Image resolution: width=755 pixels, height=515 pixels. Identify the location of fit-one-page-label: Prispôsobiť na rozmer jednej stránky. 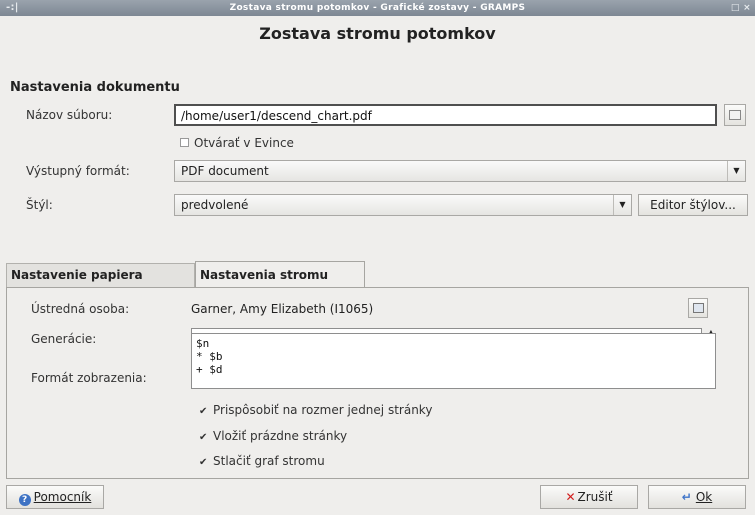
(323, 410).